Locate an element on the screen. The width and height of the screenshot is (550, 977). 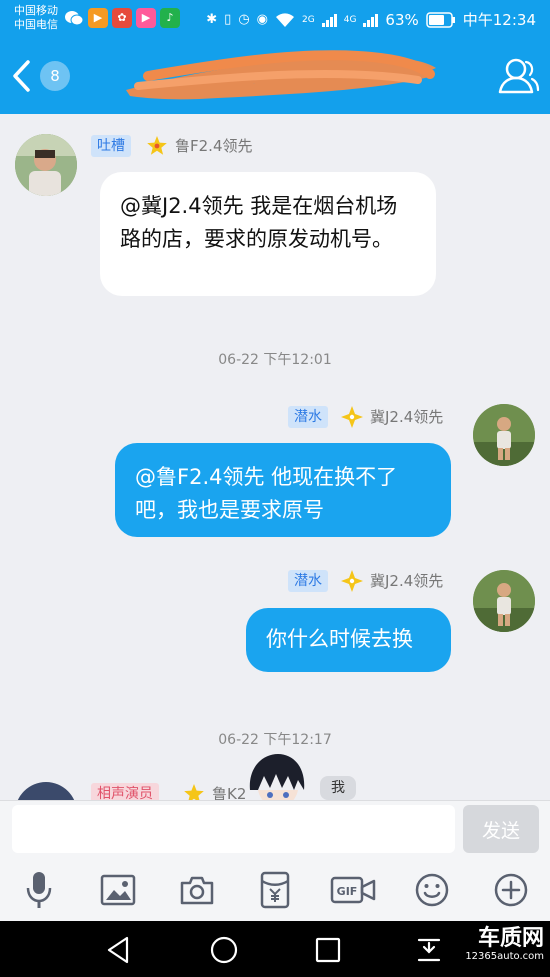
notification-app-icons: ▶ ✿ ▶ ♪ is located at coordinates (122, 18).